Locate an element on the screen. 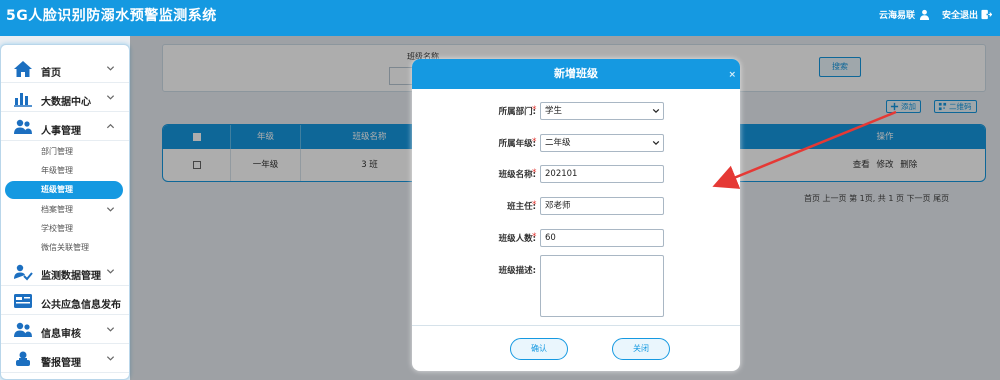 Image resolution: width=1000 pixels, height=380 pixels. user-name: 云海易联 is located at coordinates (896, 16).